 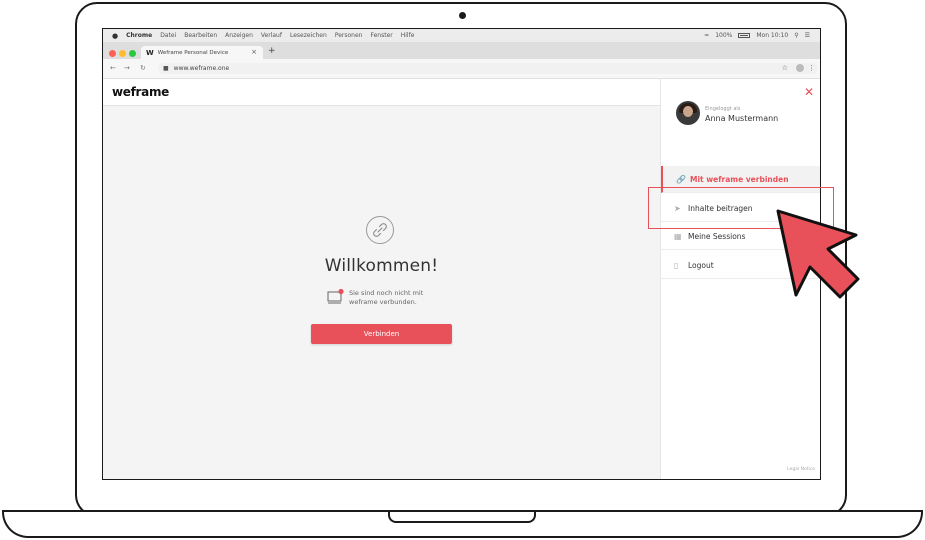 What do you see at coordinates (717, 236) in the screenshot?
I see `menu-item-label: Meine Sessions` at bounding box center [717, 236].